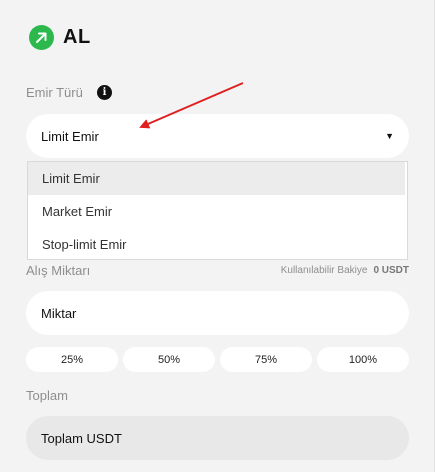 The height and width of the screenshot is (472, 435). I want to click on dropdown-option-limit: Limit Emir, so click(216, 178).